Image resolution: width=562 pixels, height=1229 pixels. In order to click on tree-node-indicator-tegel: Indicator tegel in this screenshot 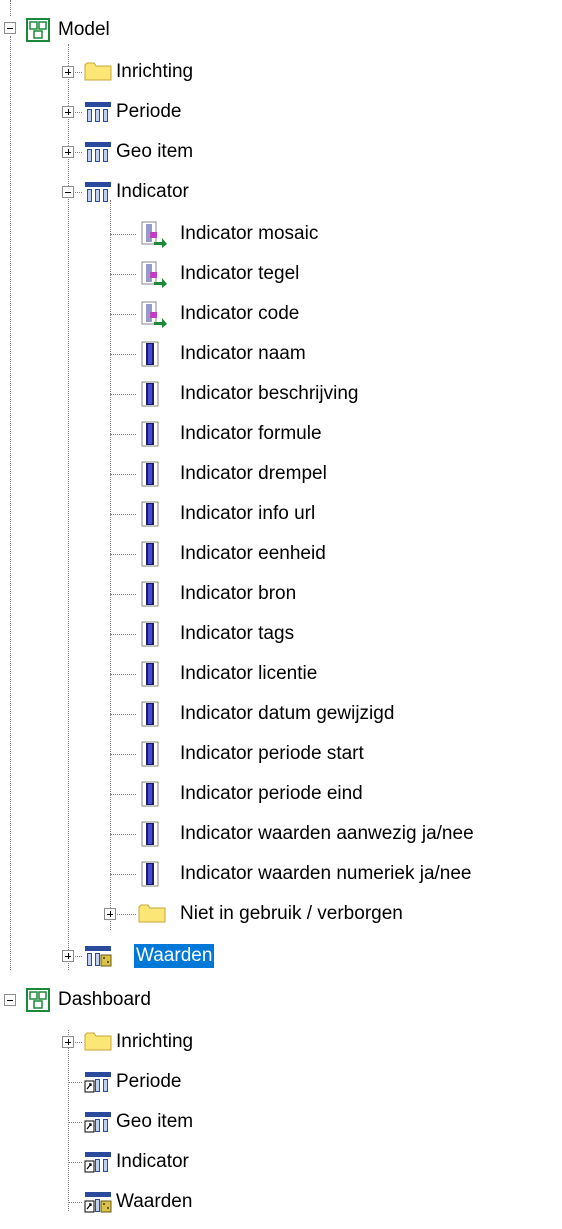, I will do `click(281, 274)`.